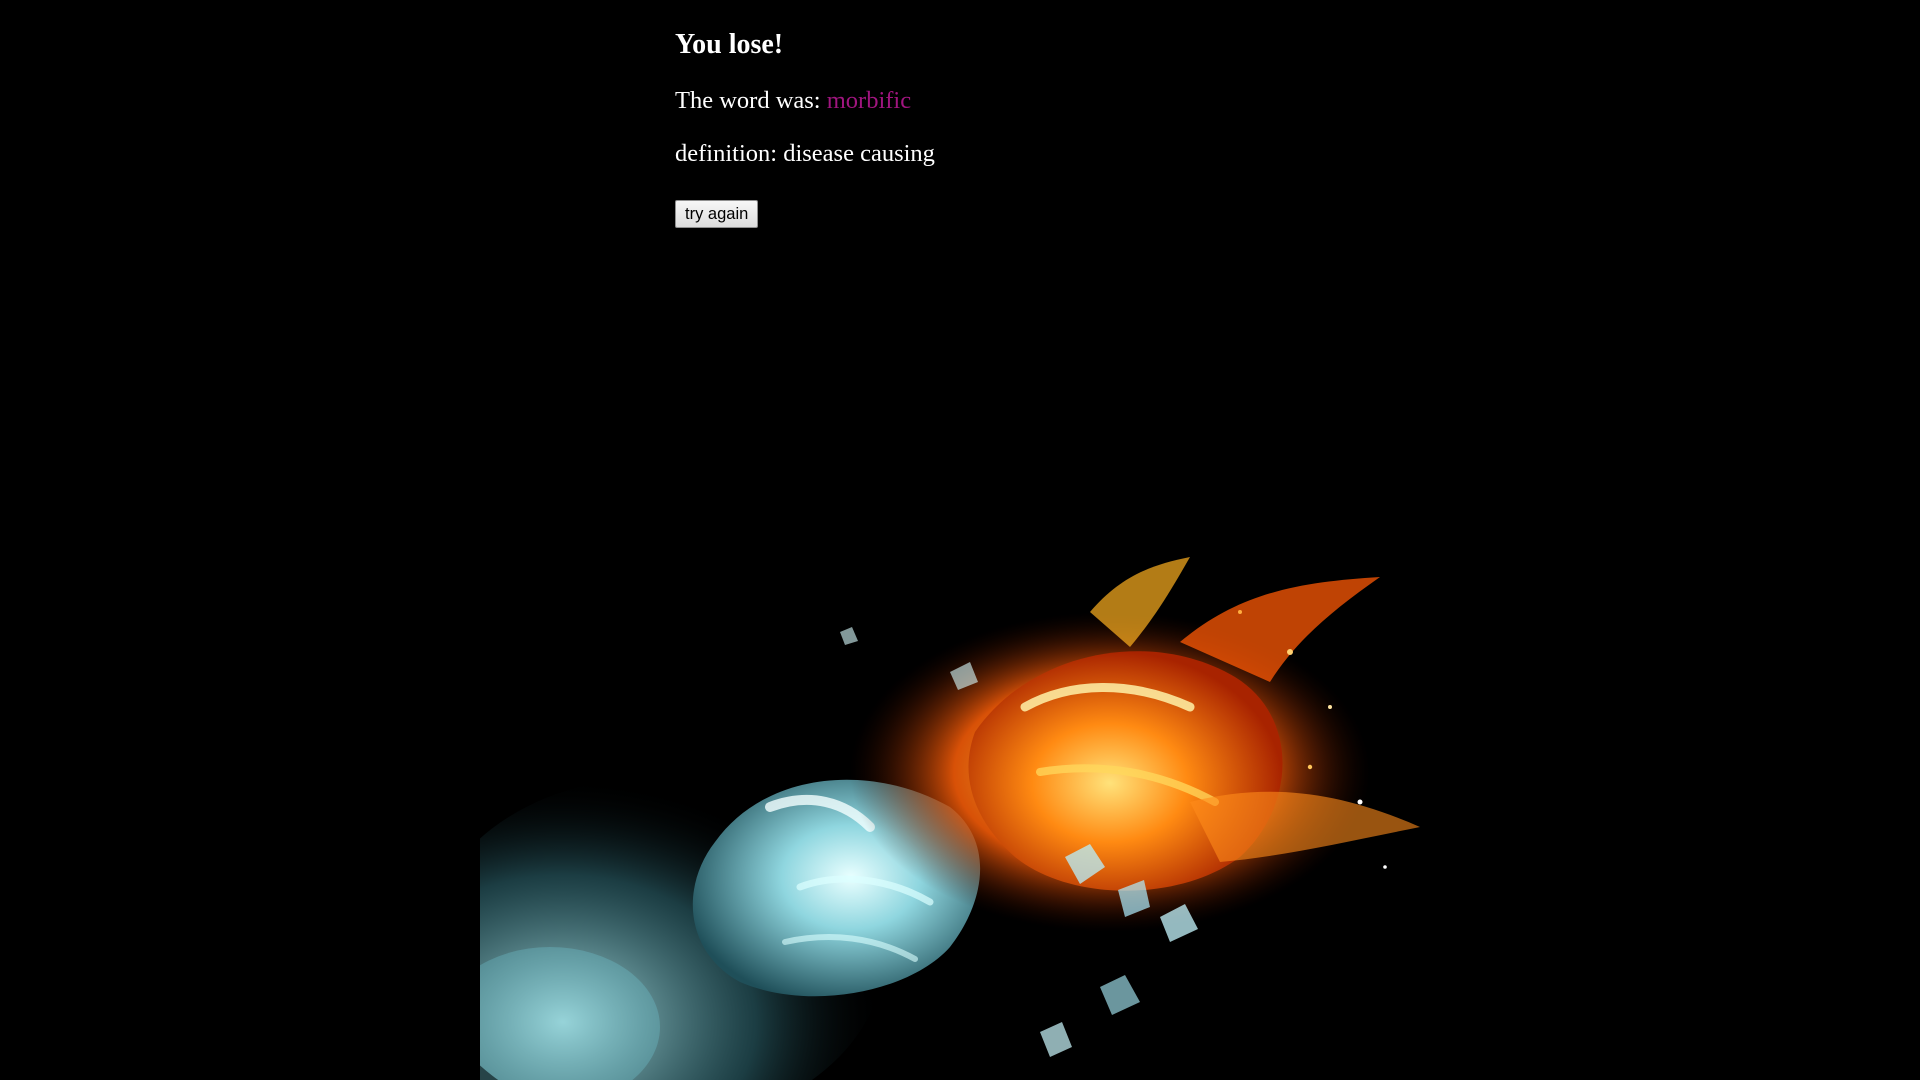 This screenshot has height=1080, width=1920. What do you see at coordinates (717, 214) in the screenshot?
I see `try-again-button: try again` at bounding box center [717, 214].